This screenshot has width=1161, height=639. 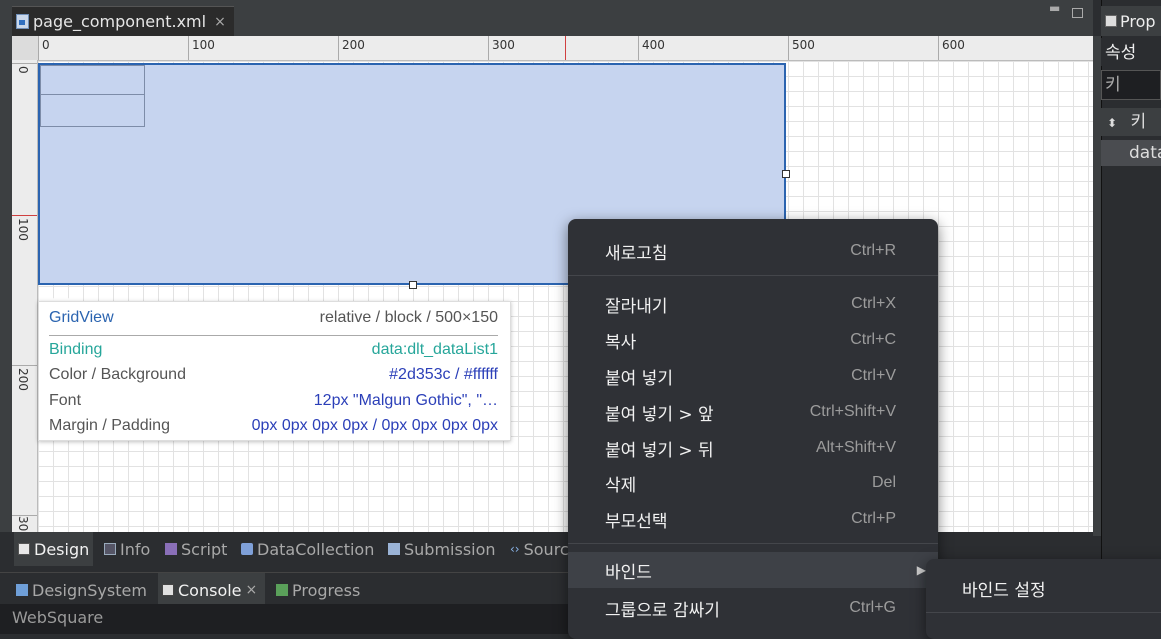 I want to click on menu-shortcut: Ctrl+R, so click(x=873, y=250).